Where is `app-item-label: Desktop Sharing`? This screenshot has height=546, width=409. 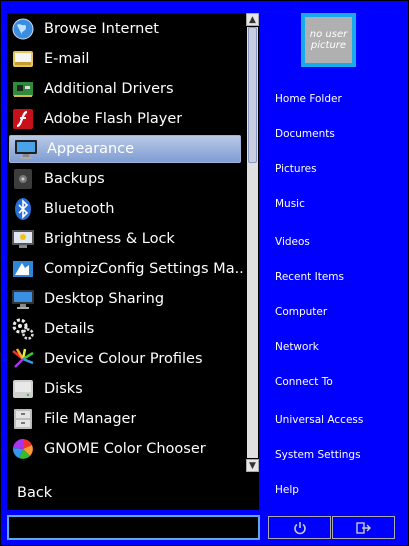
app-item-label: Desktop Sharing is located at coordinates (104, 299).